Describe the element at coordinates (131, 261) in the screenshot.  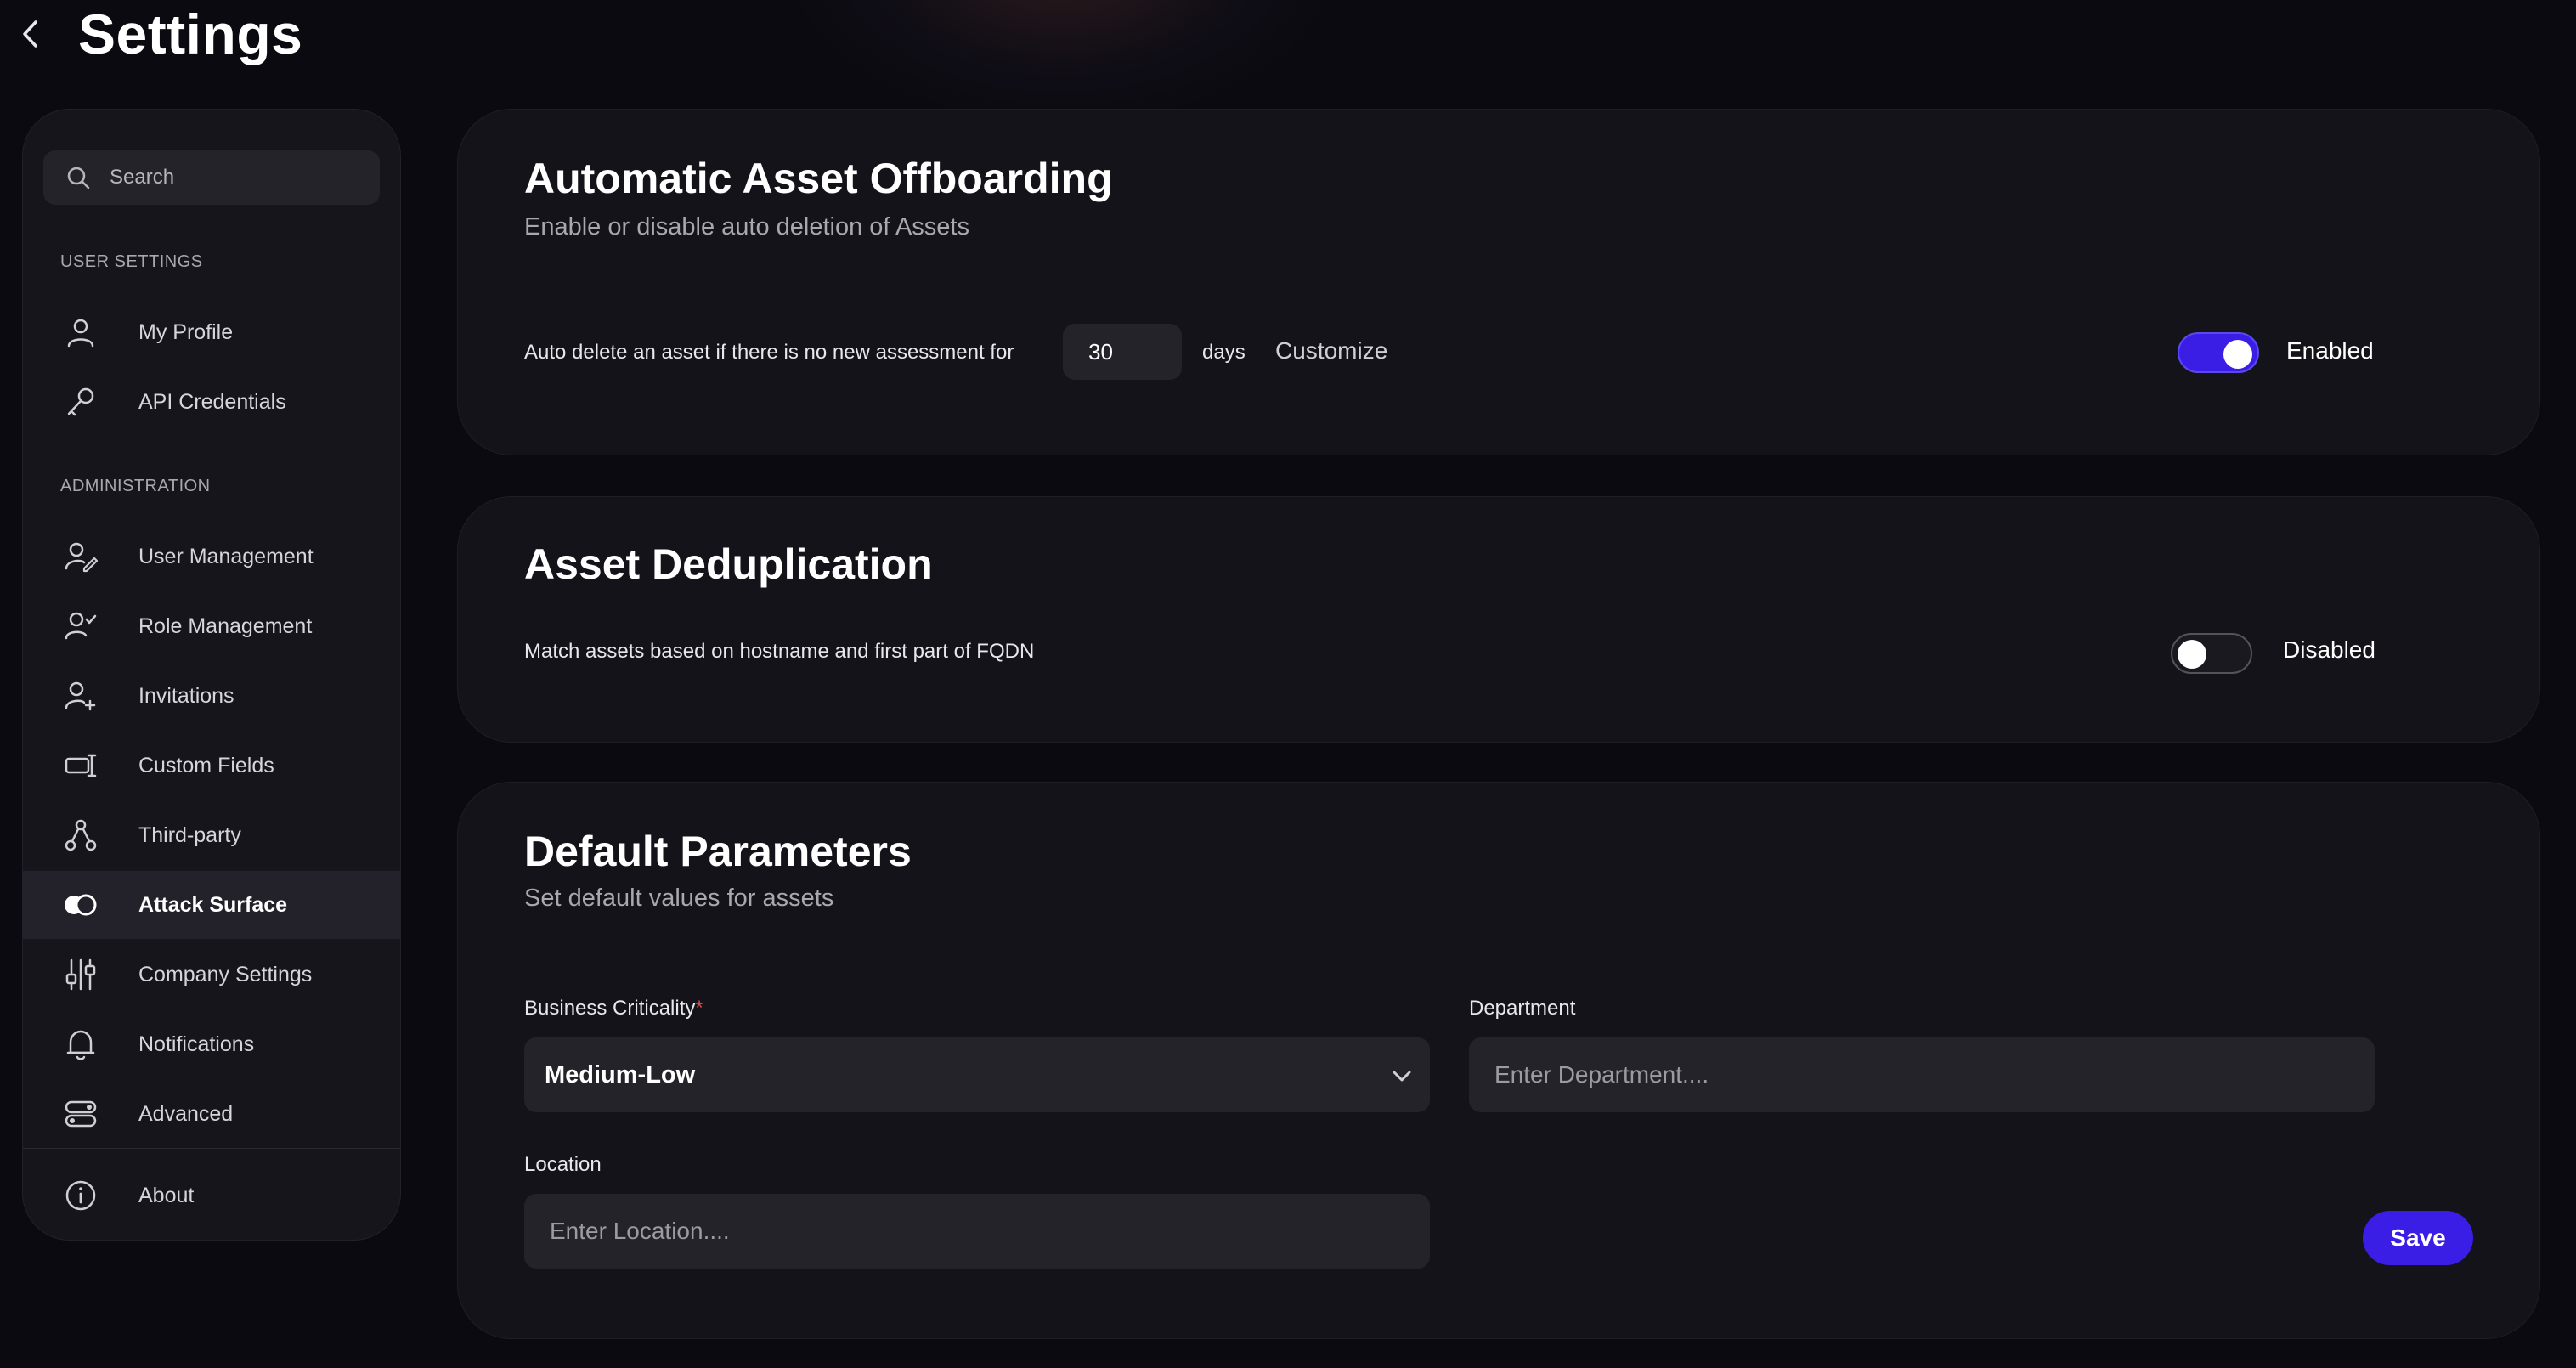
I see `section-label-user-settings: USER SETTINGS` at that location.